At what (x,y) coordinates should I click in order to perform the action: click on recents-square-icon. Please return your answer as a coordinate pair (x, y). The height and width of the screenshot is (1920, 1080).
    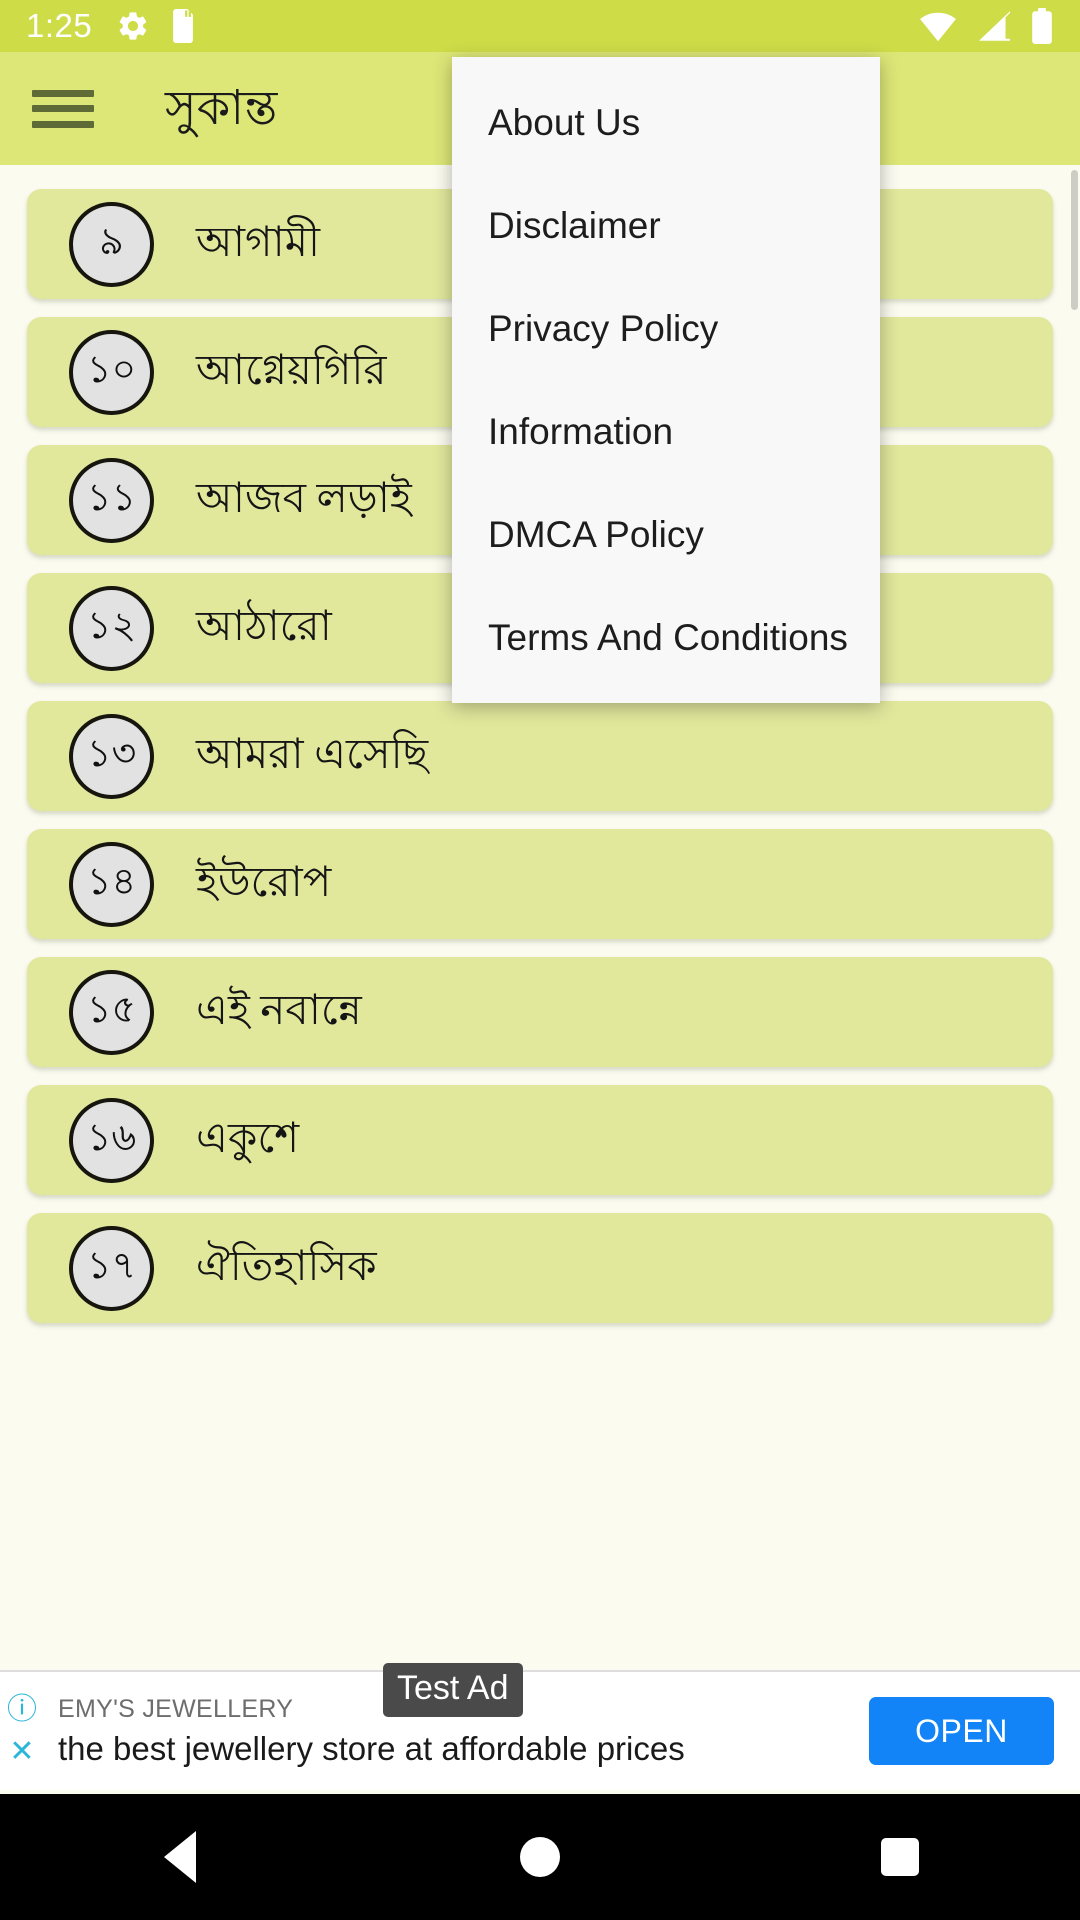
    Looking at the image, I should click on (900, 1857).